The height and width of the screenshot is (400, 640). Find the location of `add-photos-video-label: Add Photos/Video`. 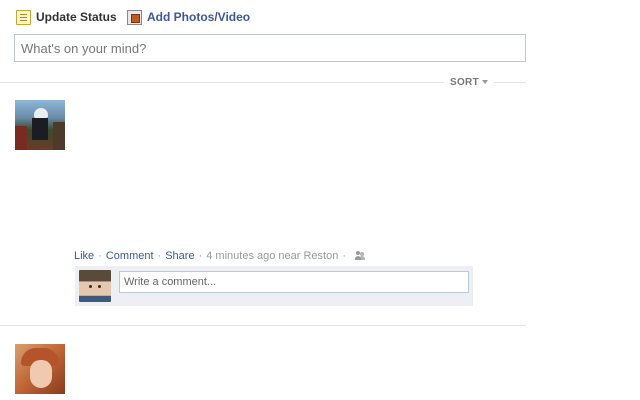

add-photos-video-label: Add Photos/Video is located at coordinates (199, 17).